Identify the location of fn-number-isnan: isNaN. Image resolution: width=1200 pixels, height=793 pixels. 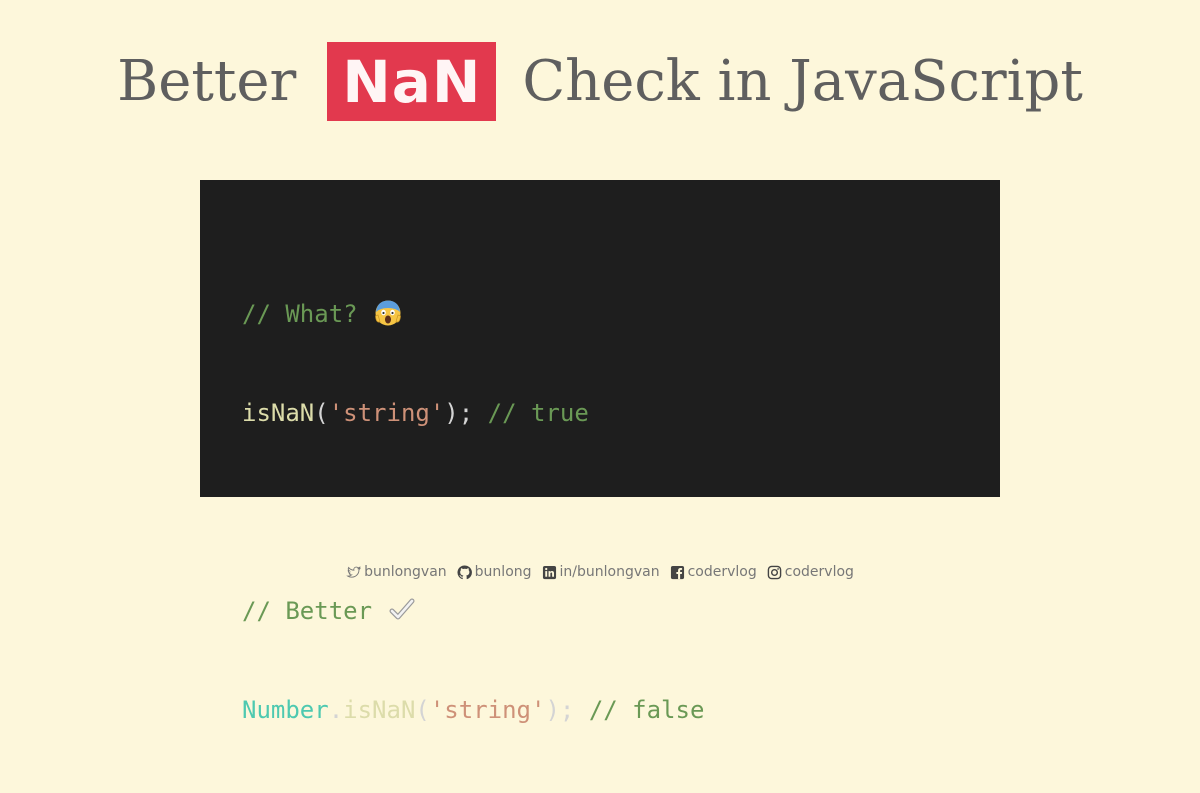
(379, 710).